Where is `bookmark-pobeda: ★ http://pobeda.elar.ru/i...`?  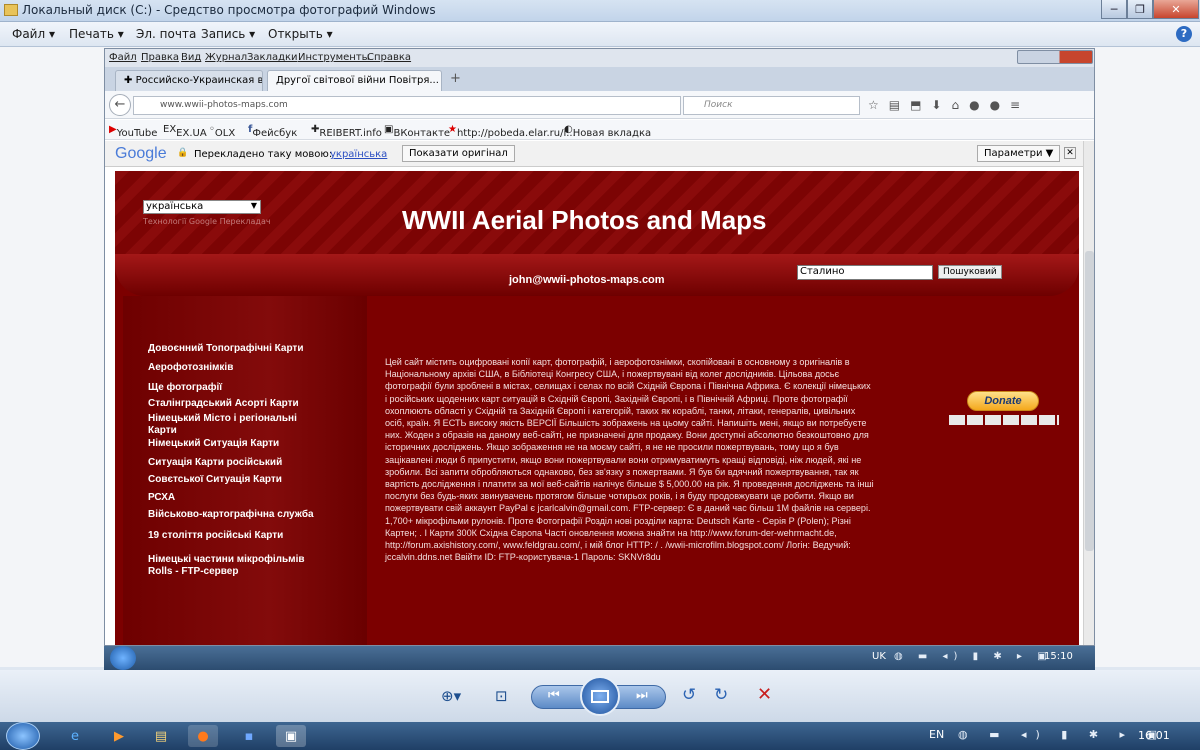
bookmark-pobeda: ★ http://pobeda.elar.ru/i... is located at coordinates (512, 131).